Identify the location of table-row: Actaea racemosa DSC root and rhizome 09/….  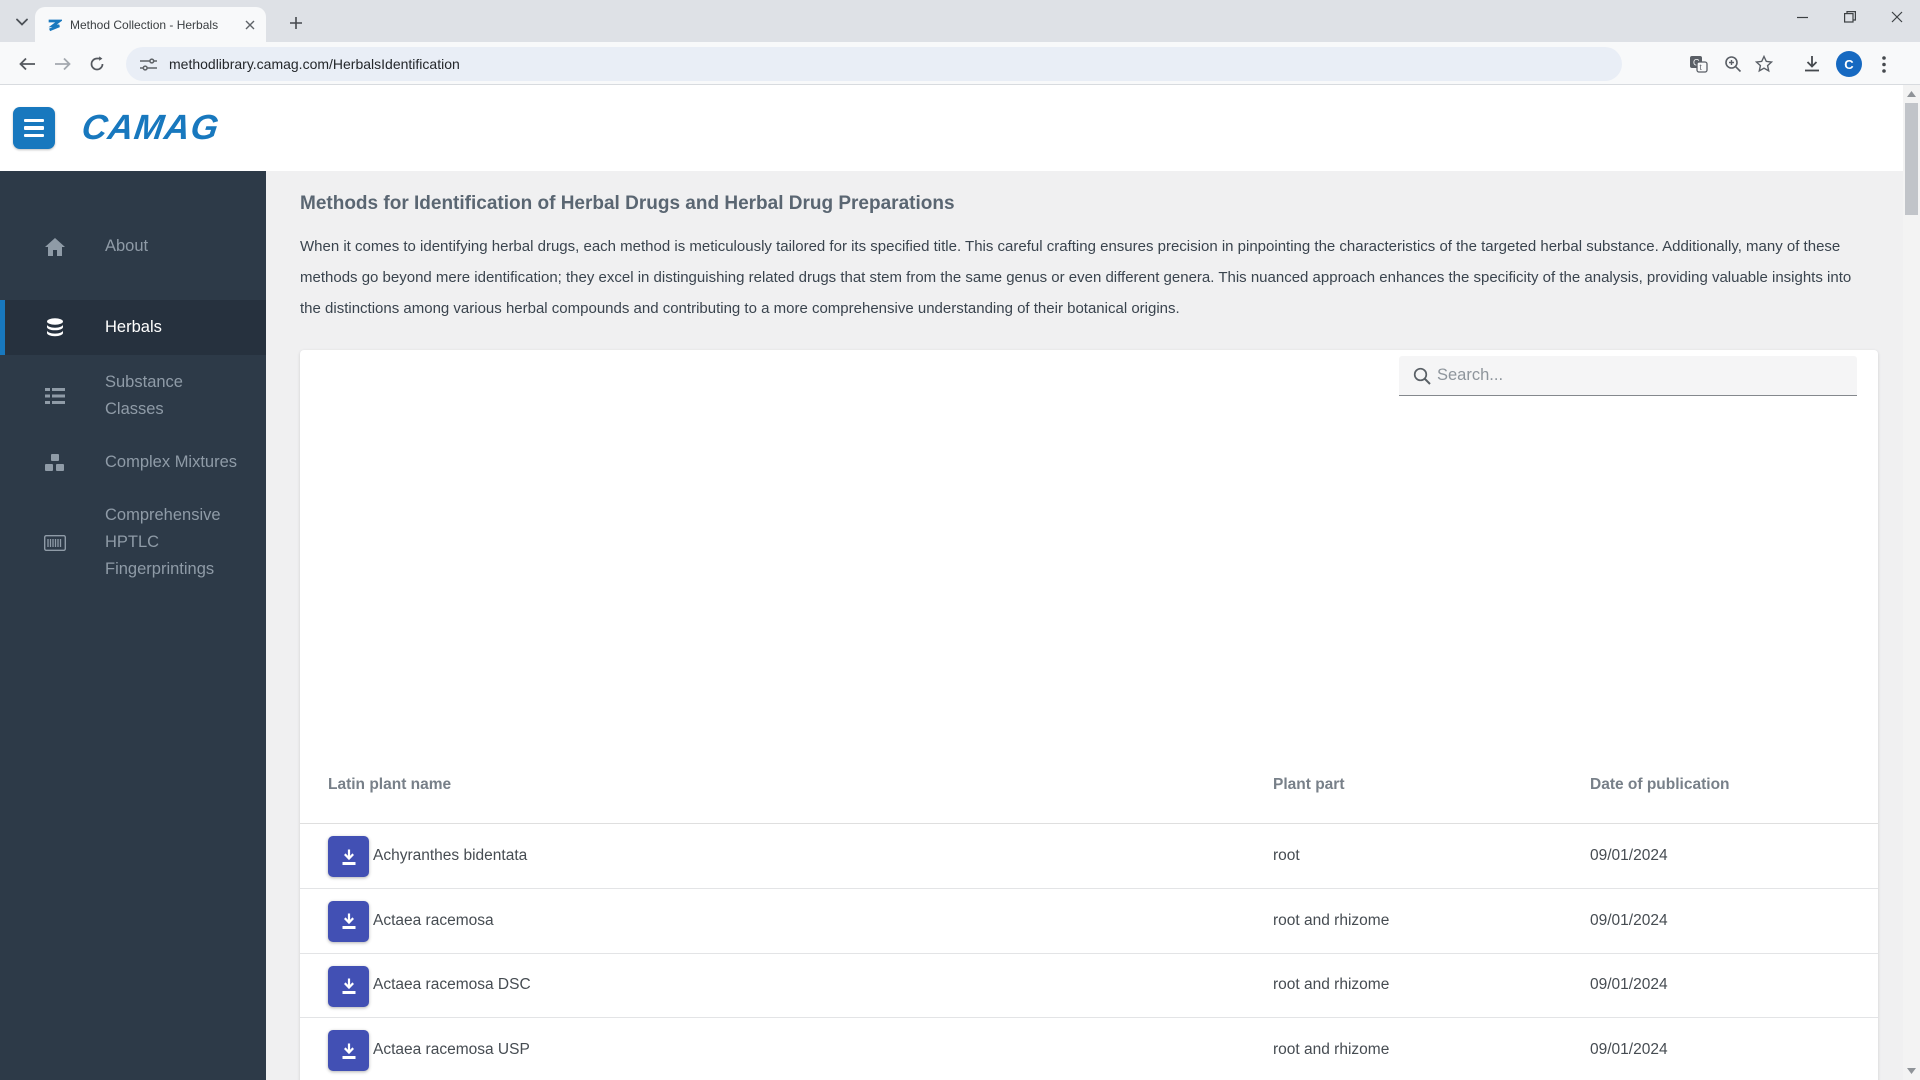
(1089, 986).